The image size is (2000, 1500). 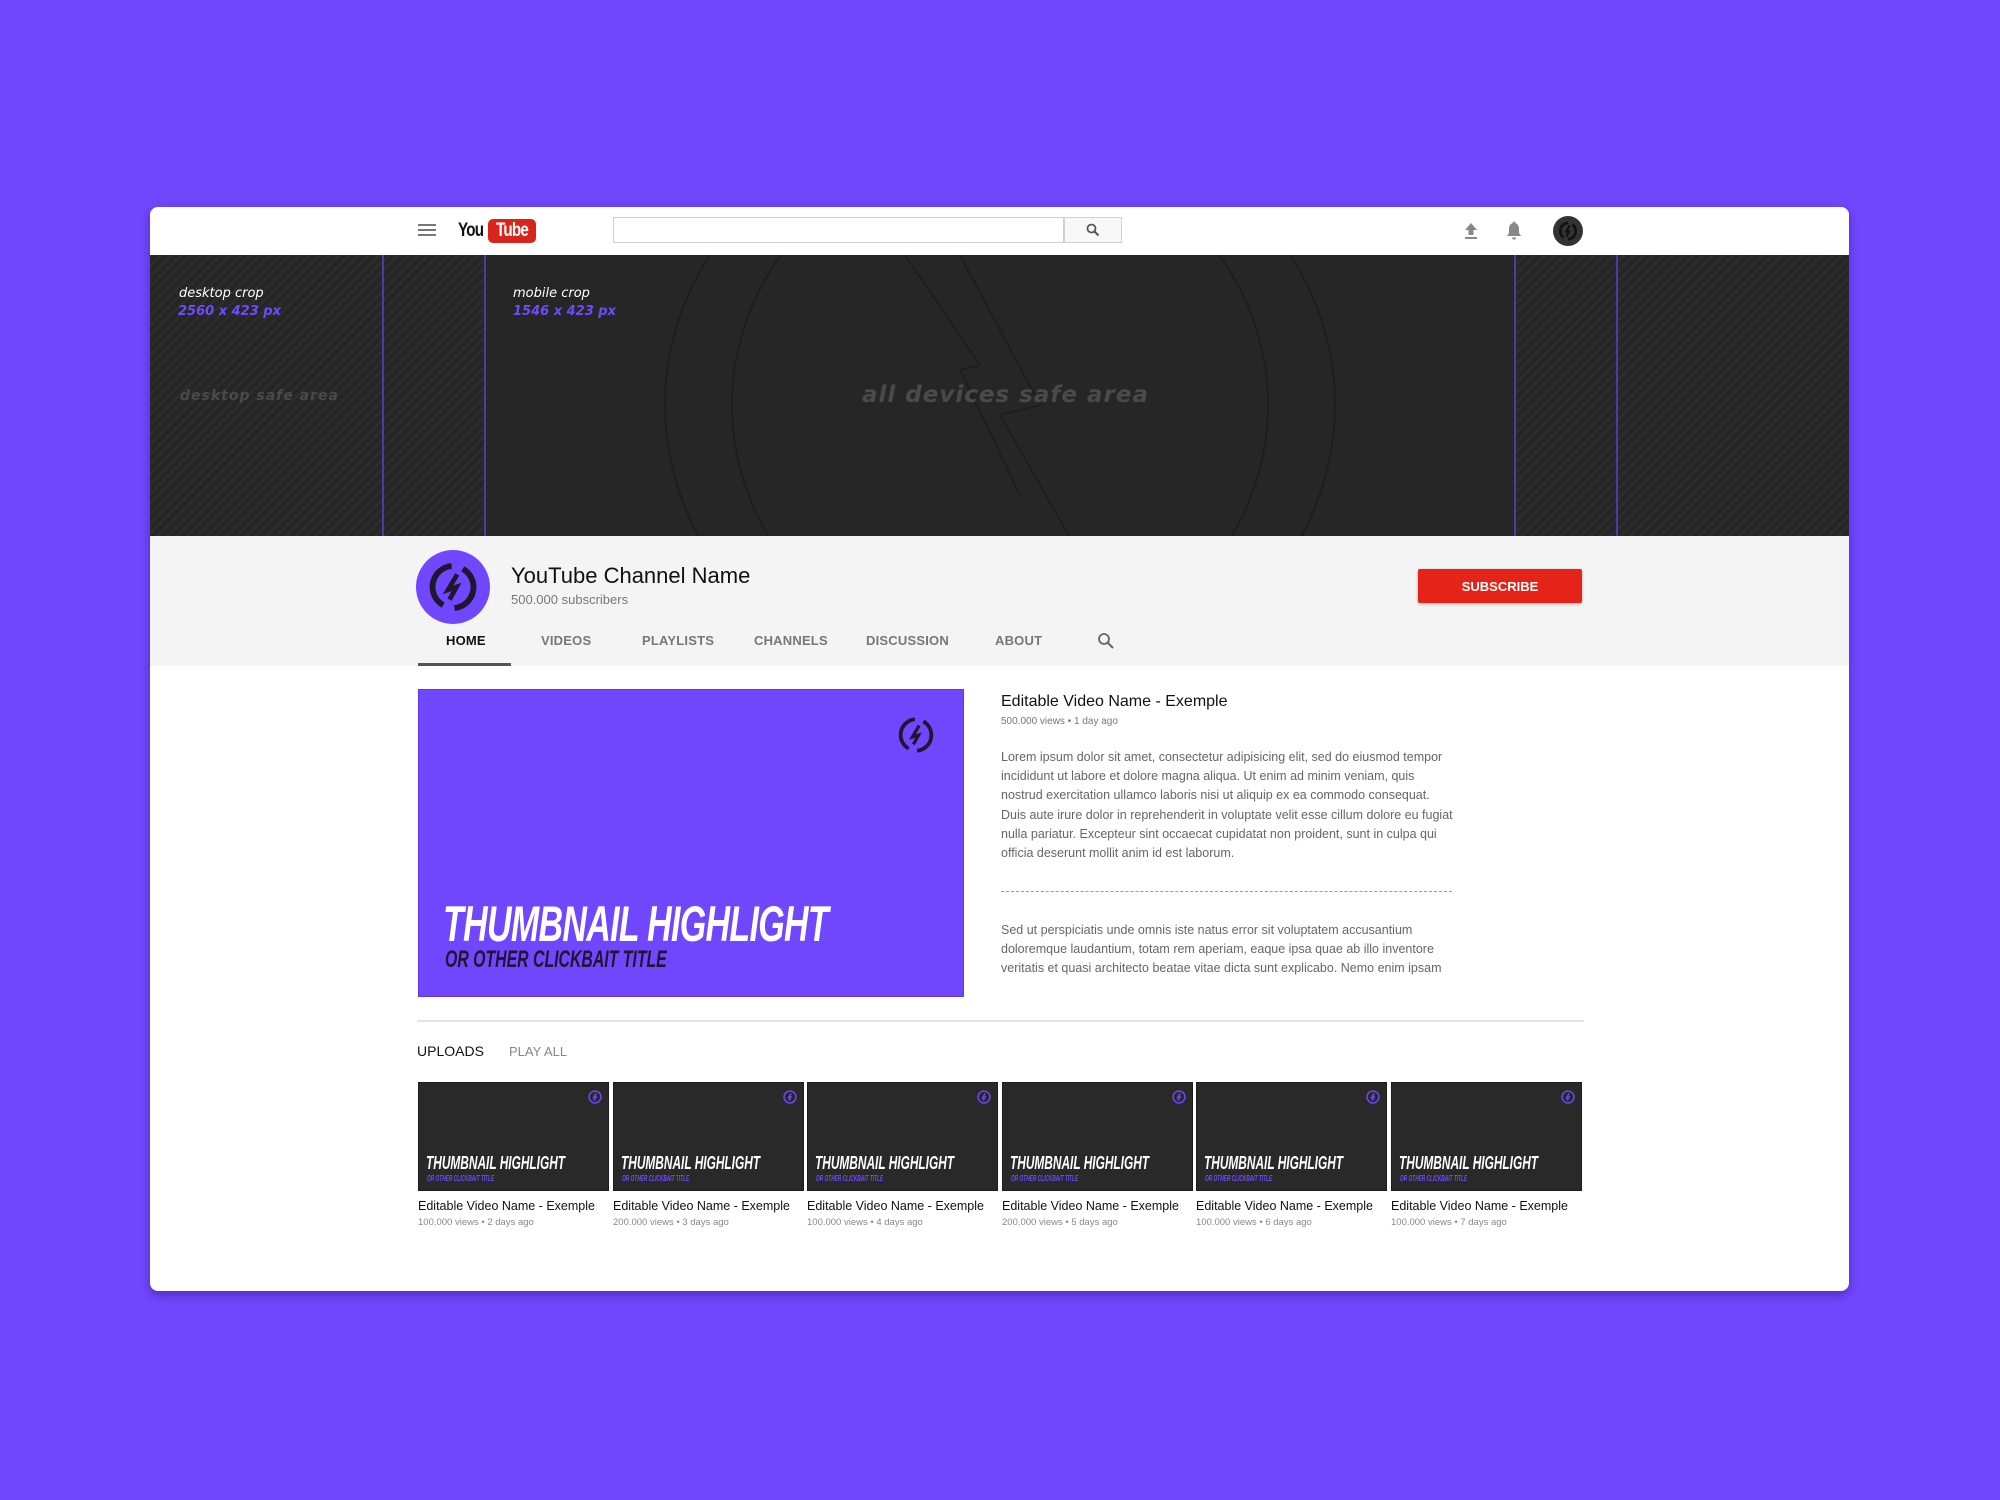 I want to click on uploads-heading: UPLOADS, so click(x=450, y=1051).